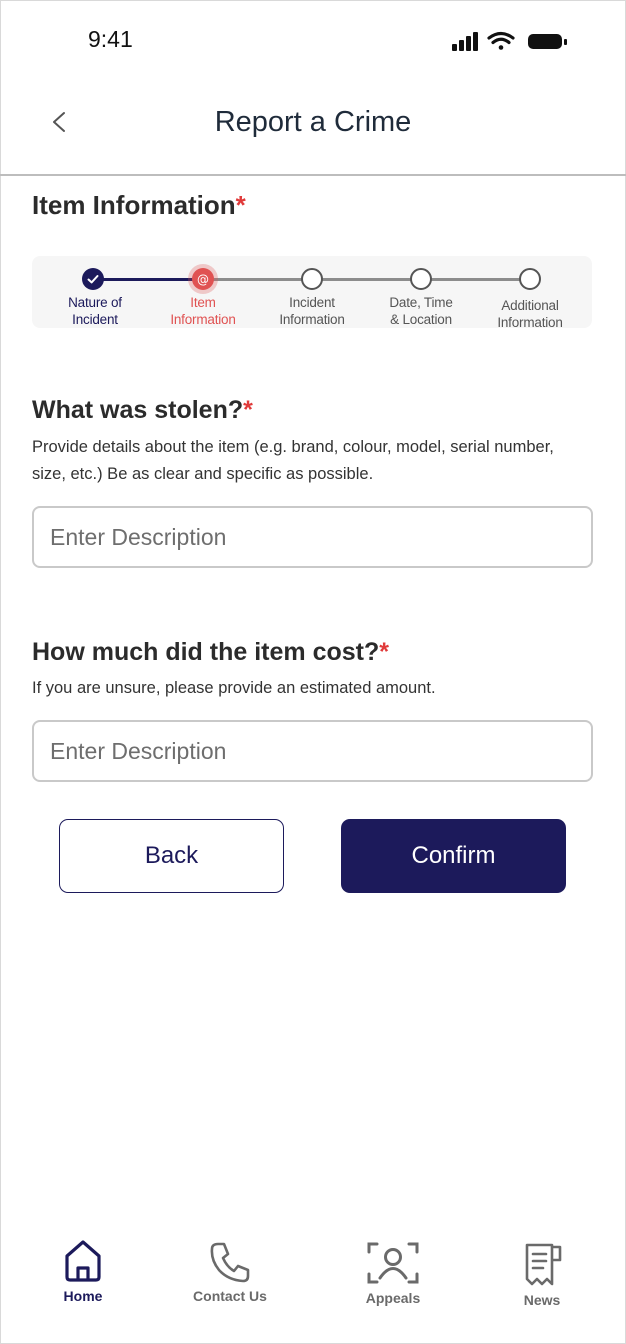 The image size is (626, 1344). Describe the element at coordinates (393, 1263) in the screenshot. I see `person-scan-icon` at that location.